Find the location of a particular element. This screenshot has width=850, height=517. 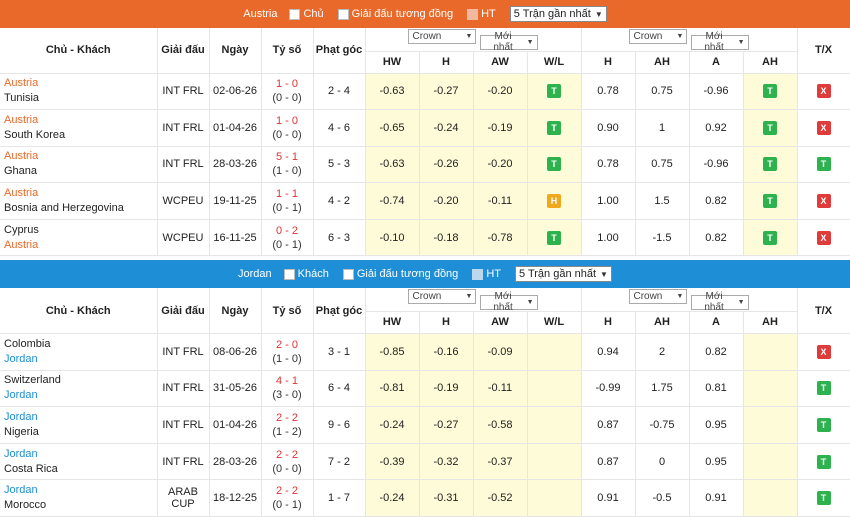

score-cell: 0 - 2 (0 - 1) is located at coordinates (287, 238).